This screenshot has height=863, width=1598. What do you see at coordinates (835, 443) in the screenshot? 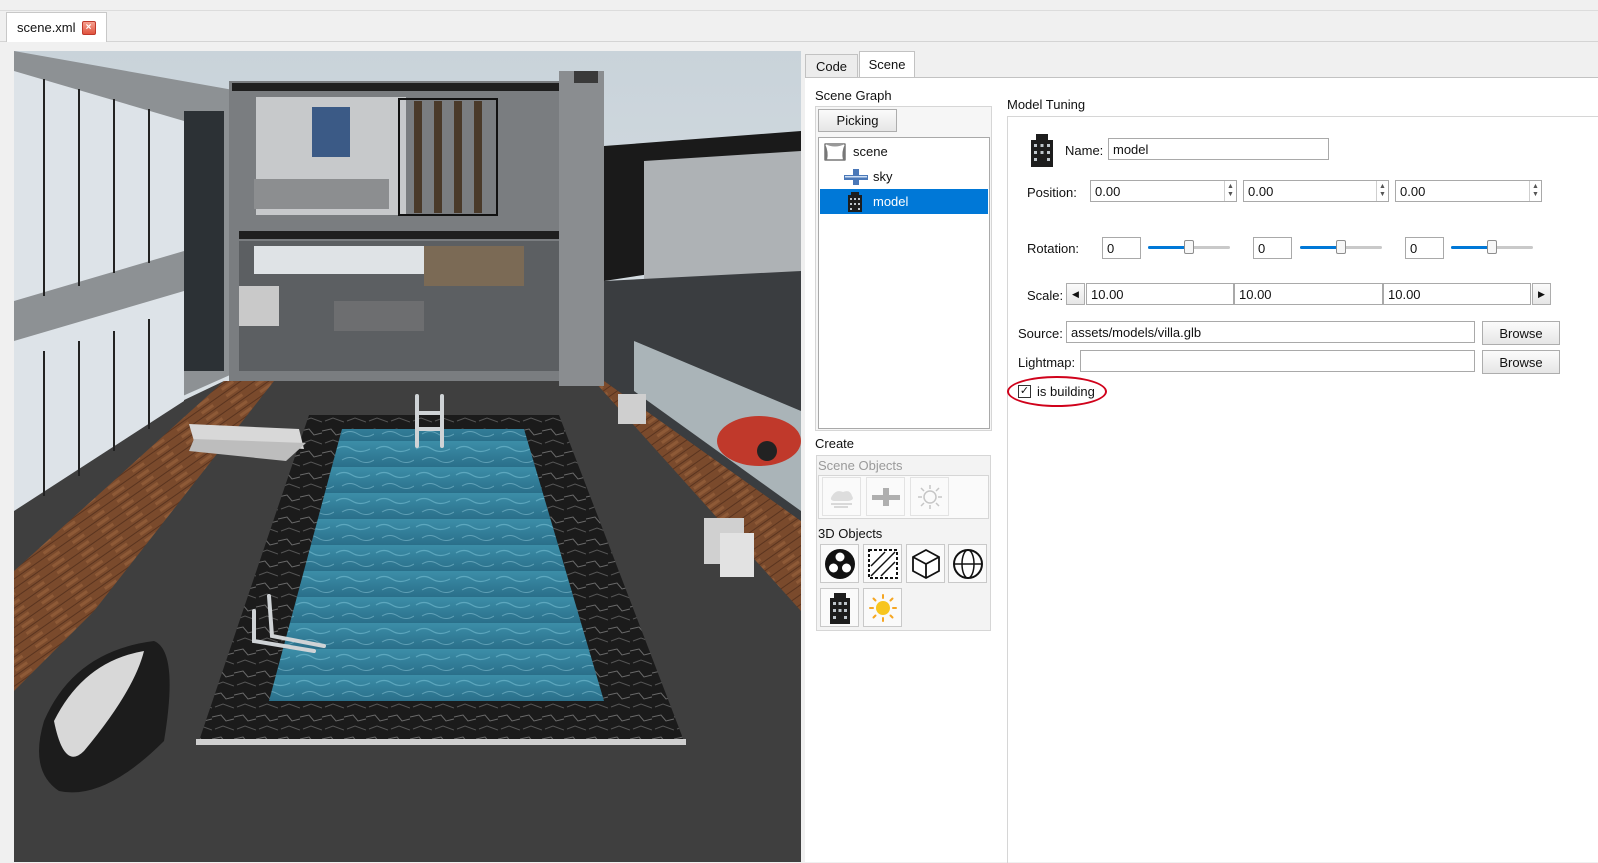
I see `create-title: Create` at bounding box center [835, 443].